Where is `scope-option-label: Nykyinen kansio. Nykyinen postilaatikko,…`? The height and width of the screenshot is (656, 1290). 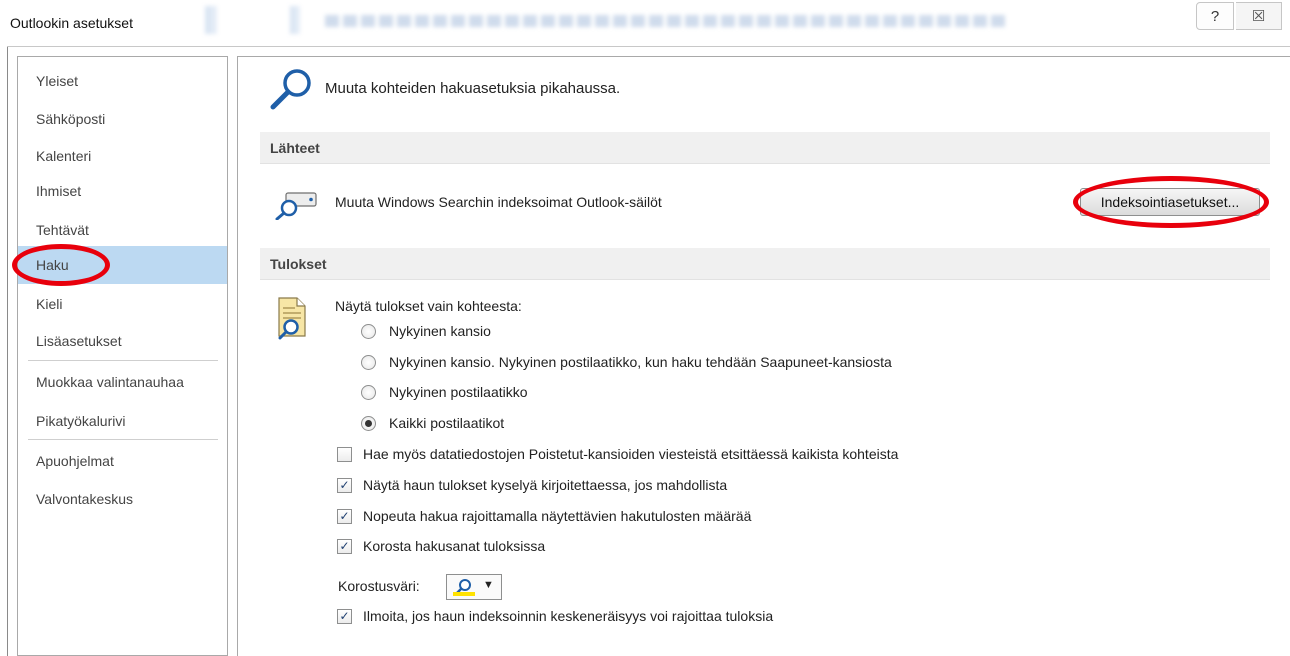
scope-option-label: Nykyinen kansio. Nykyinen postilaatikko,… is located at coordinates (640, 362).